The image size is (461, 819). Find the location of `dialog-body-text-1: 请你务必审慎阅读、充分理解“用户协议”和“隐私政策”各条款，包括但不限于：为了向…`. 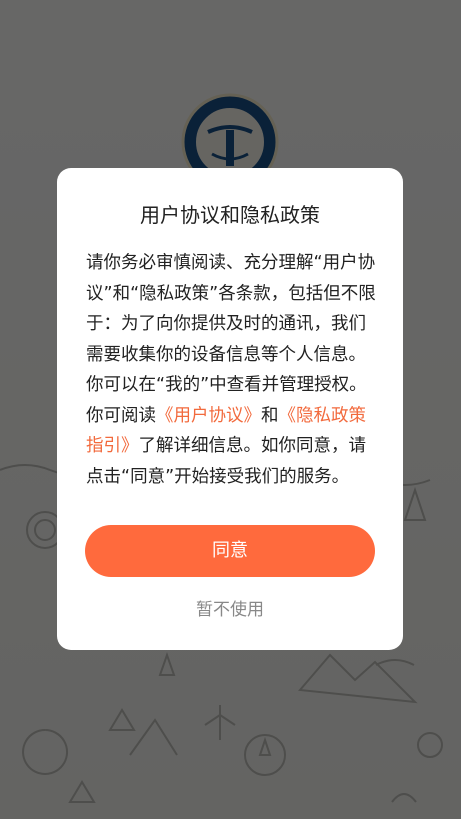

dialog-body-text-1: 请你务必审慎阅读、充分理解“用户协议”和“隐私政策”各条款，包括但不限于：为了向… is located at coordinates (231, 339).